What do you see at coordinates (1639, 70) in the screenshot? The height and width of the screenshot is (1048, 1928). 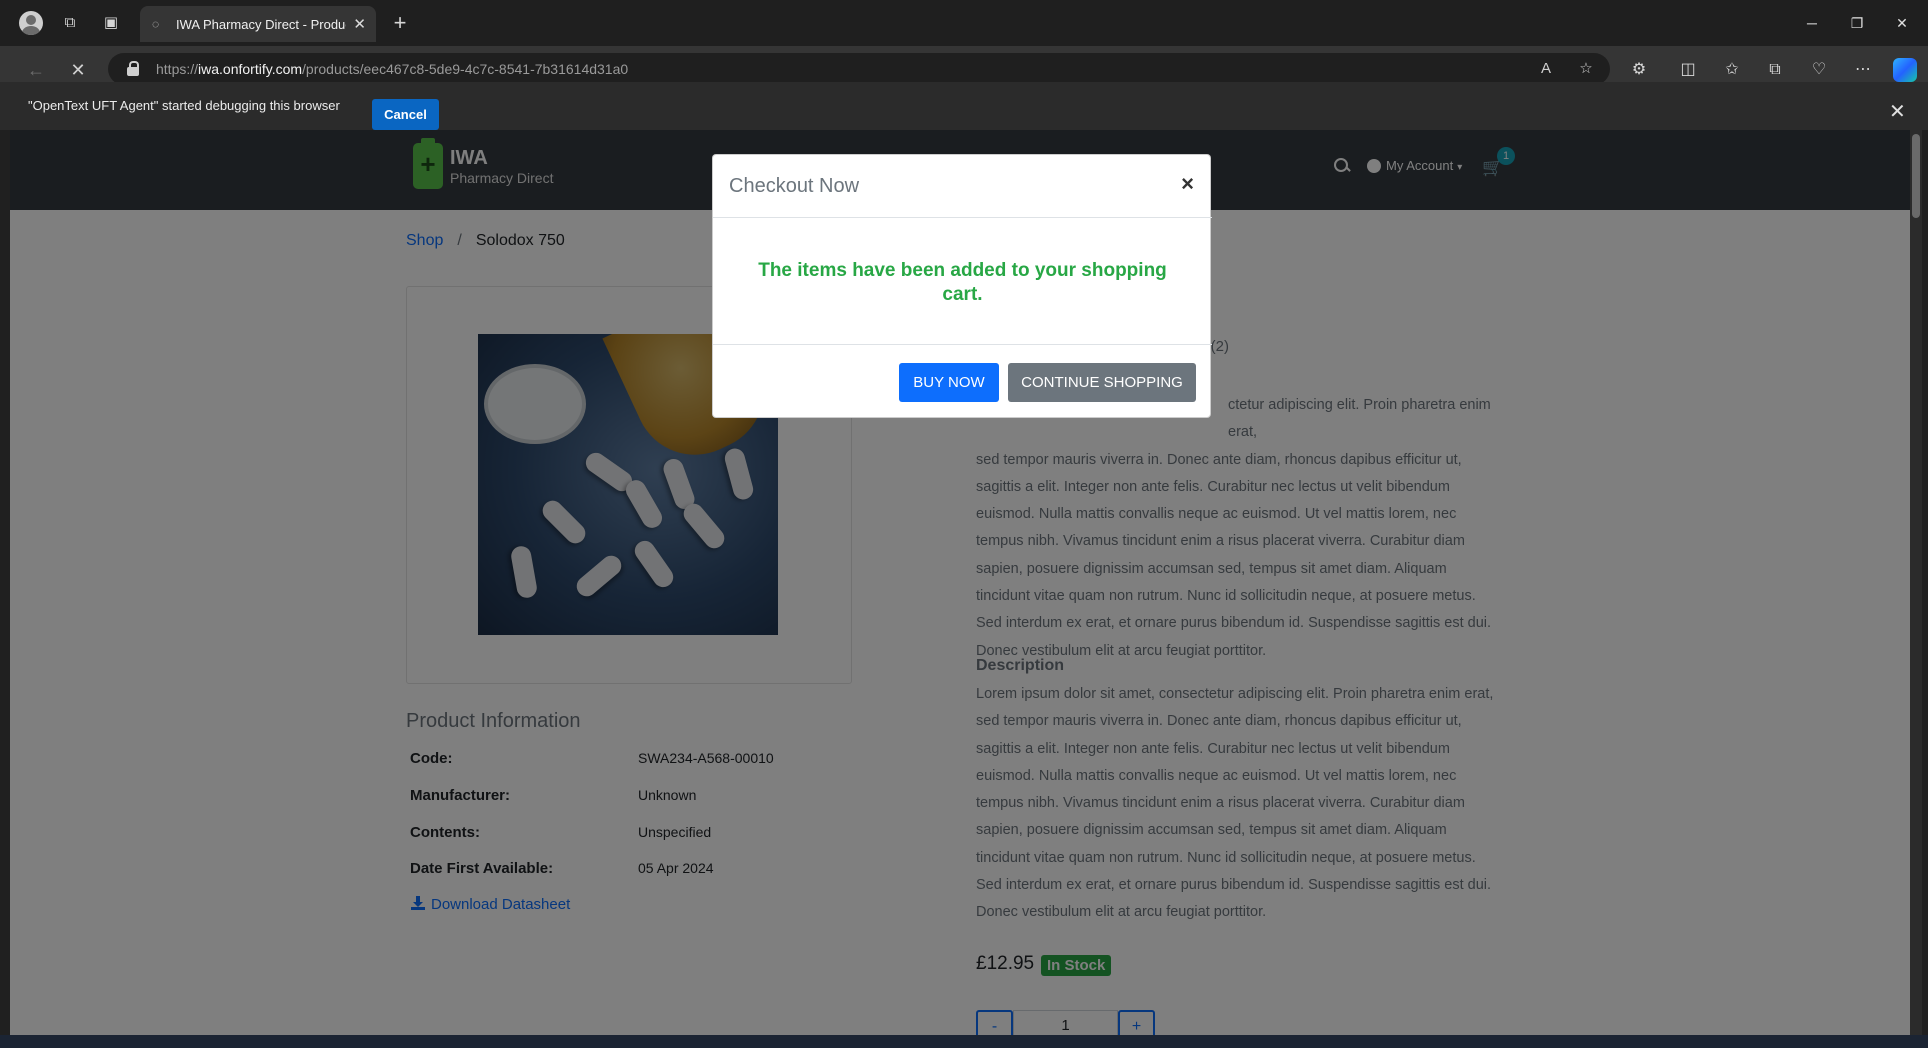 I see `extensions-icon: ⚙` at bounding box center [1639, 70].